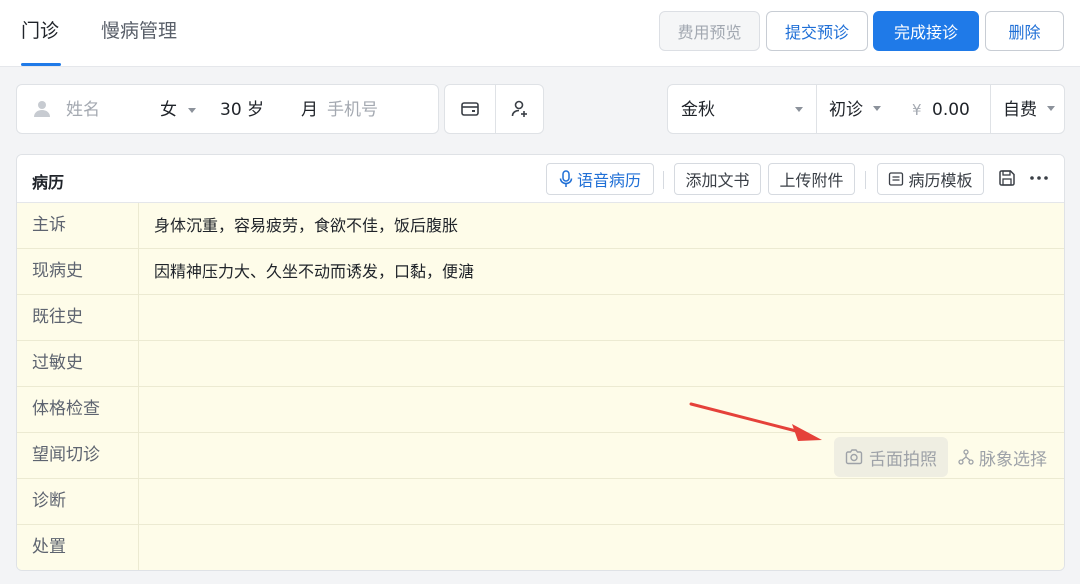 This screenshot has height=584, width=1080. Describe the element at coordinates (566, 178) in the screenshot. I see `microphone-icon` at that location.